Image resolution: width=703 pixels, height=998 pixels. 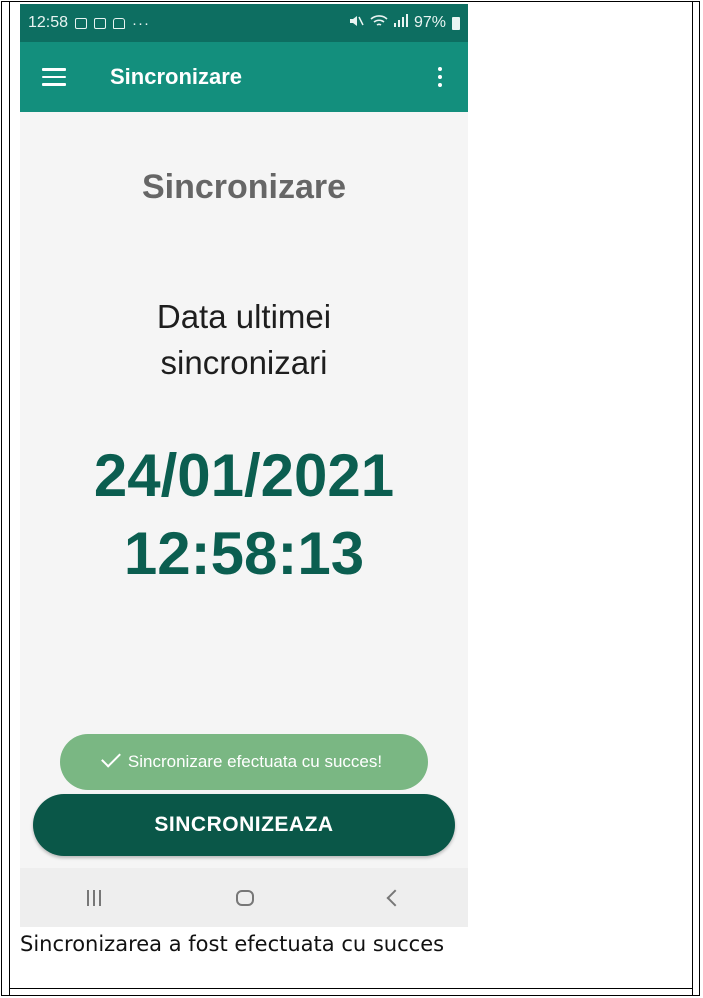 What do you see at coordinates (81, 23) in the screenshot?
I see `image-icon` at bounding box center [81, 23].